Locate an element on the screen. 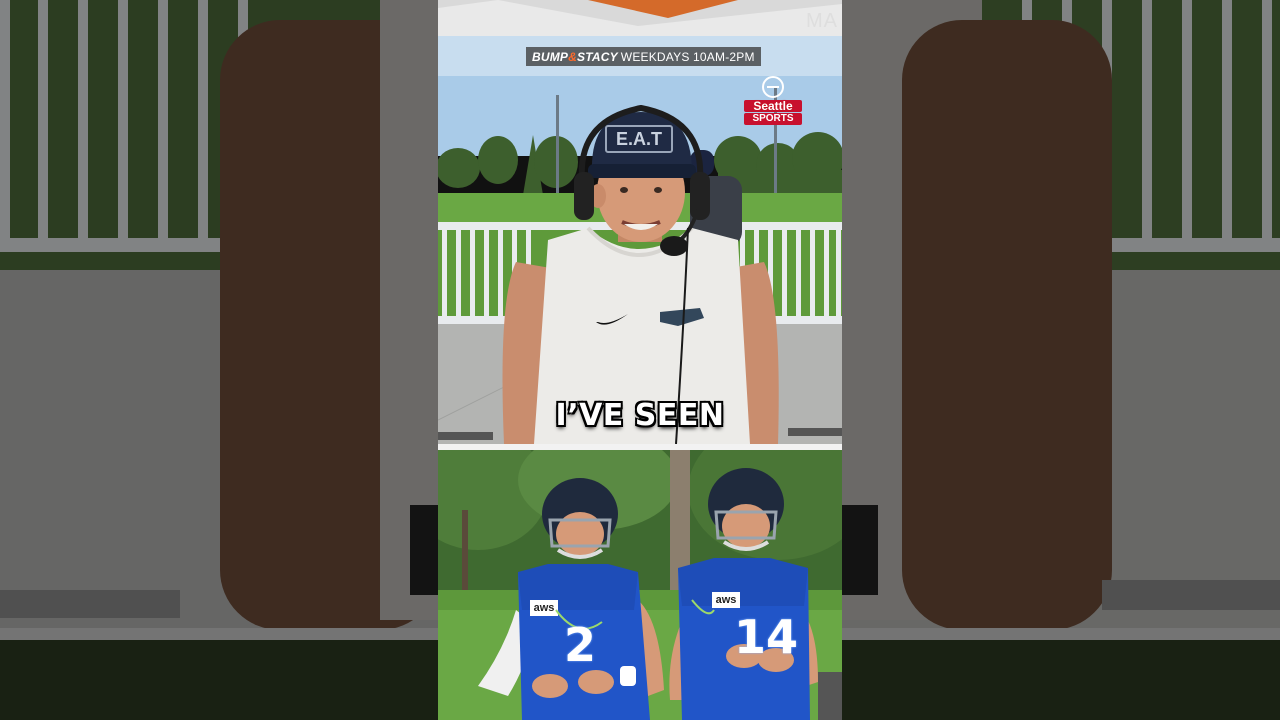  players-scene is located at coordinates (640, 585).